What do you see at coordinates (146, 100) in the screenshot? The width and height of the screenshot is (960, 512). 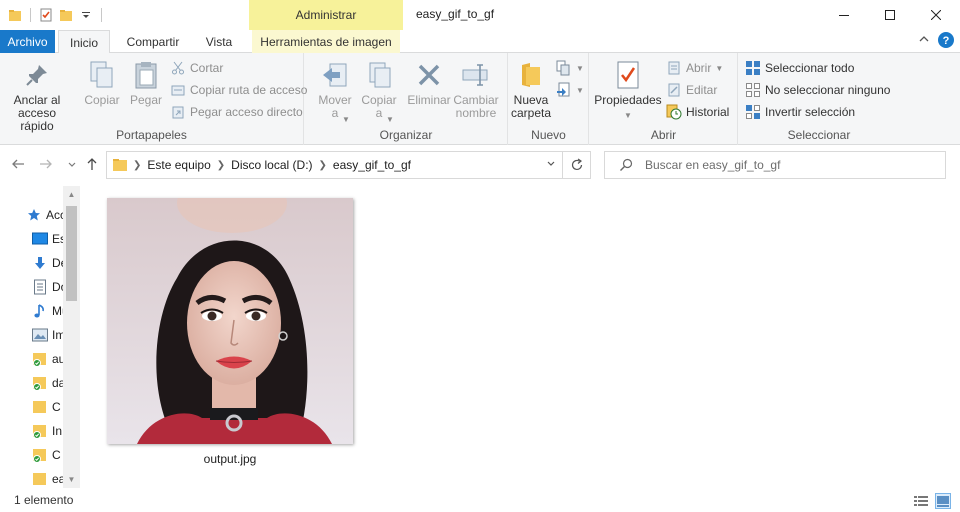 I see `paste-label: Pegar` at bounding box center [146, 100].